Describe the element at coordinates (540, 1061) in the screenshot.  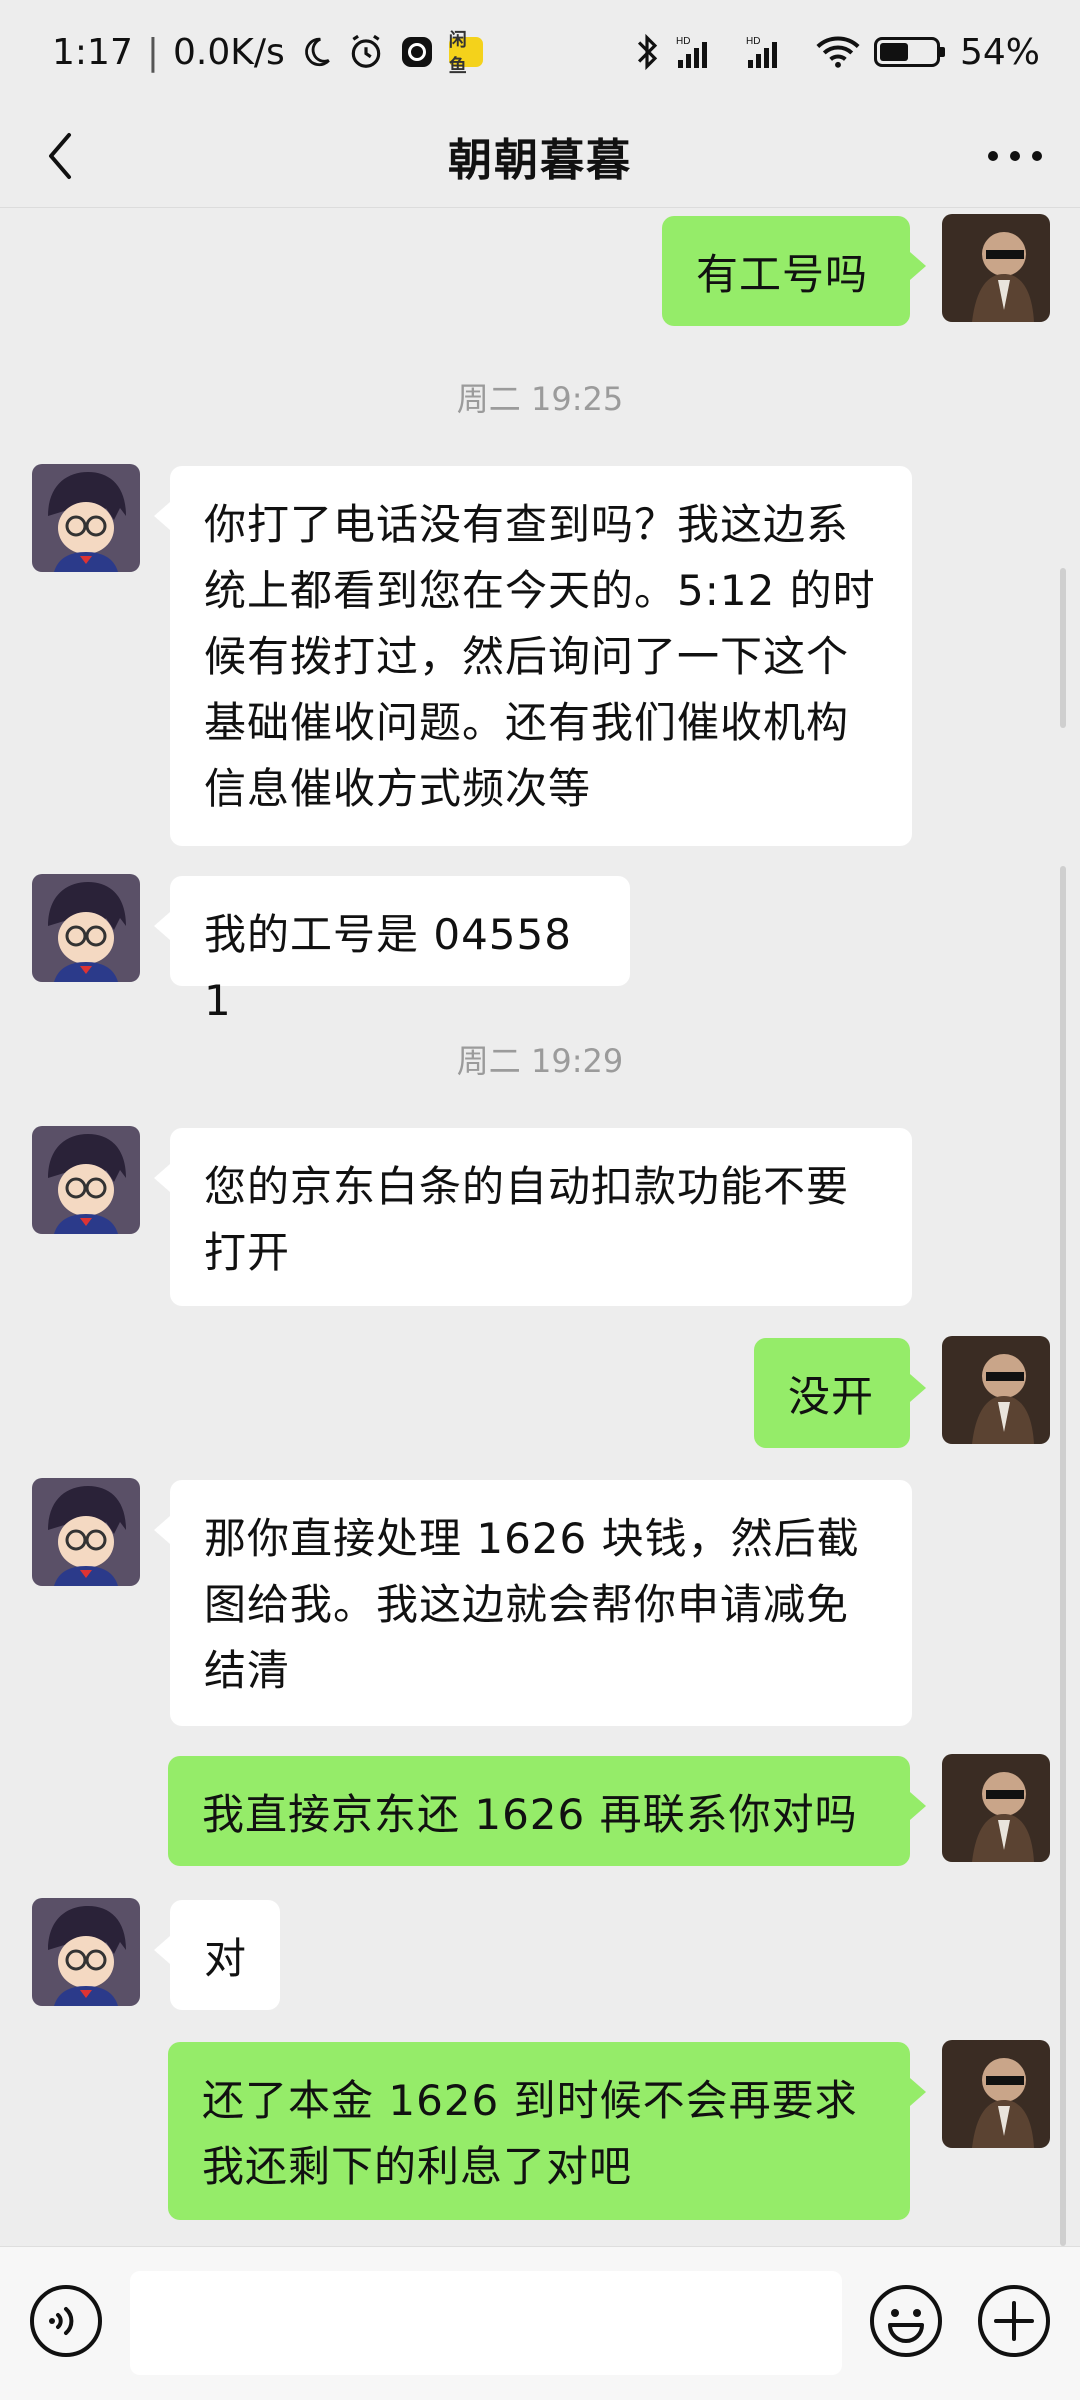
I see `timestamp: 周二 19:29` at that location.